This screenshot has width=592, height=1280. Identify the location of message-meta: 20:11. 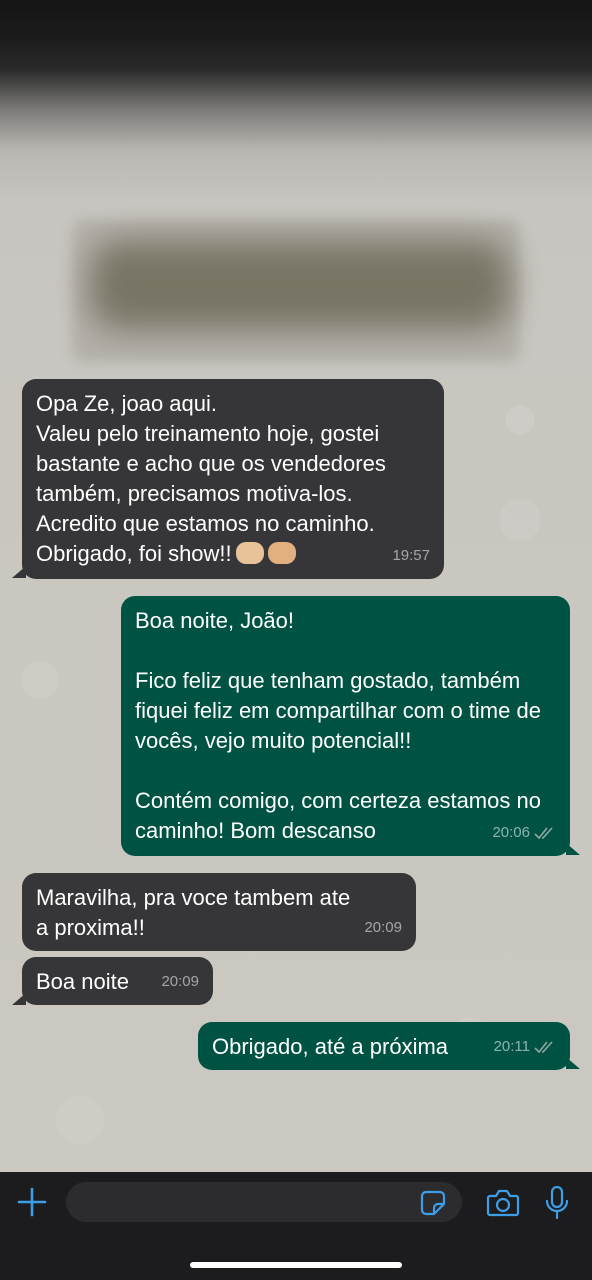
(525, 1047).